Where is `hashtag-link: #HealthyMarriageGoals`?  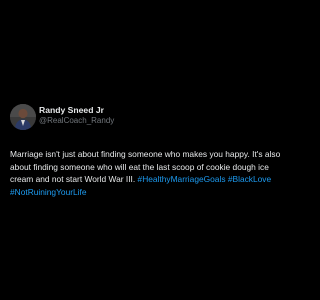
hashtag-link: #HealthyMarriageGoals is located at coordinates (182, 179).